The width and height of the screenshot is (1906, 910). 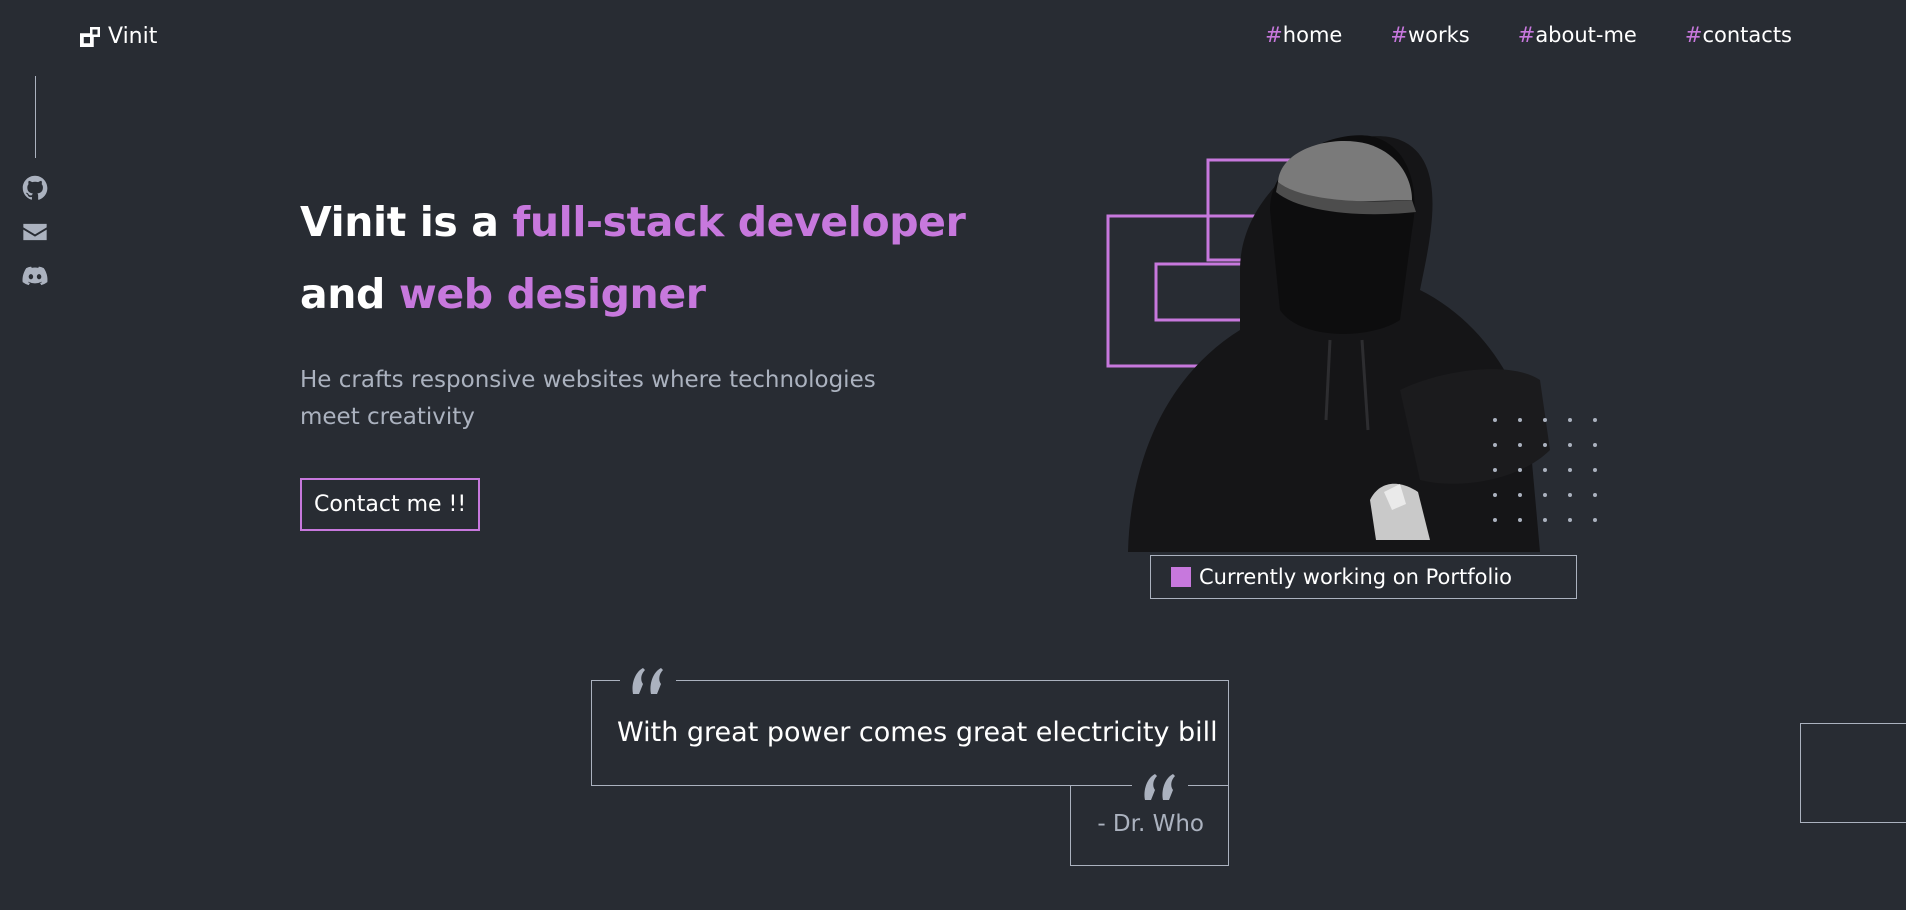 I want to click on email-icon, so click(x=35, y=232).